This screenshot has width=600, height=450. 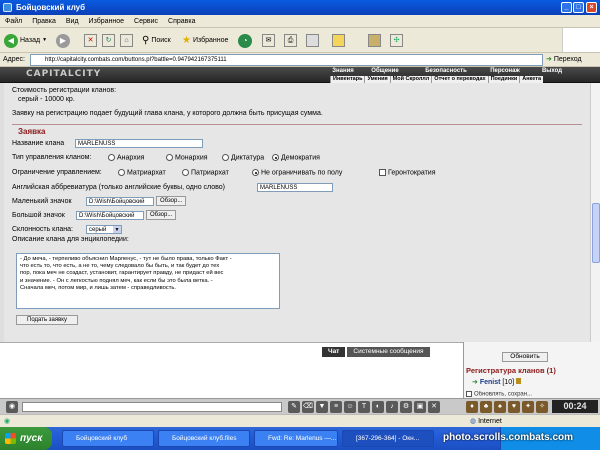 I want to click on go-button: ➜ Переход, so click(x=564, y=60).